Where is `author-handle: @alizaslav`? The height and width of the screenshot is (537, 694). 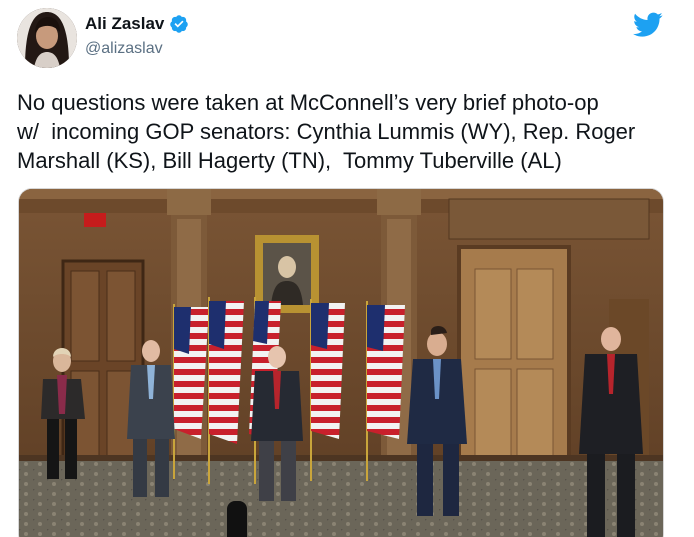
author-handle: @alizaslav is located at coordinates (124, 49).